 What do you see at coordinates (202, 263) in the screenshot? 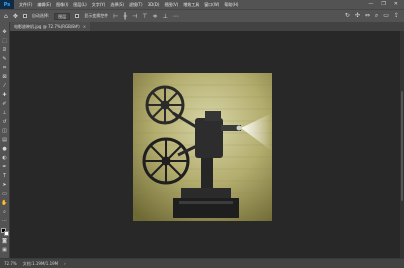
I see `status-bar: 72.7% 文档:1.19M/1.19M ›` at bounding box center [202, 263].